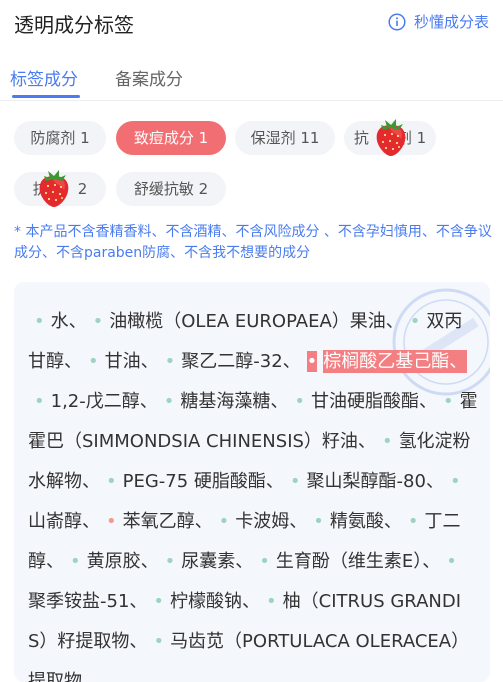 The width and height of the screenshot is (503, 682). What do you see at coordinates (203, 481) in the screenshot?
I see `ingredient-name: PEG-75 硬脂酸酯、` at bounding box center [203, 481].